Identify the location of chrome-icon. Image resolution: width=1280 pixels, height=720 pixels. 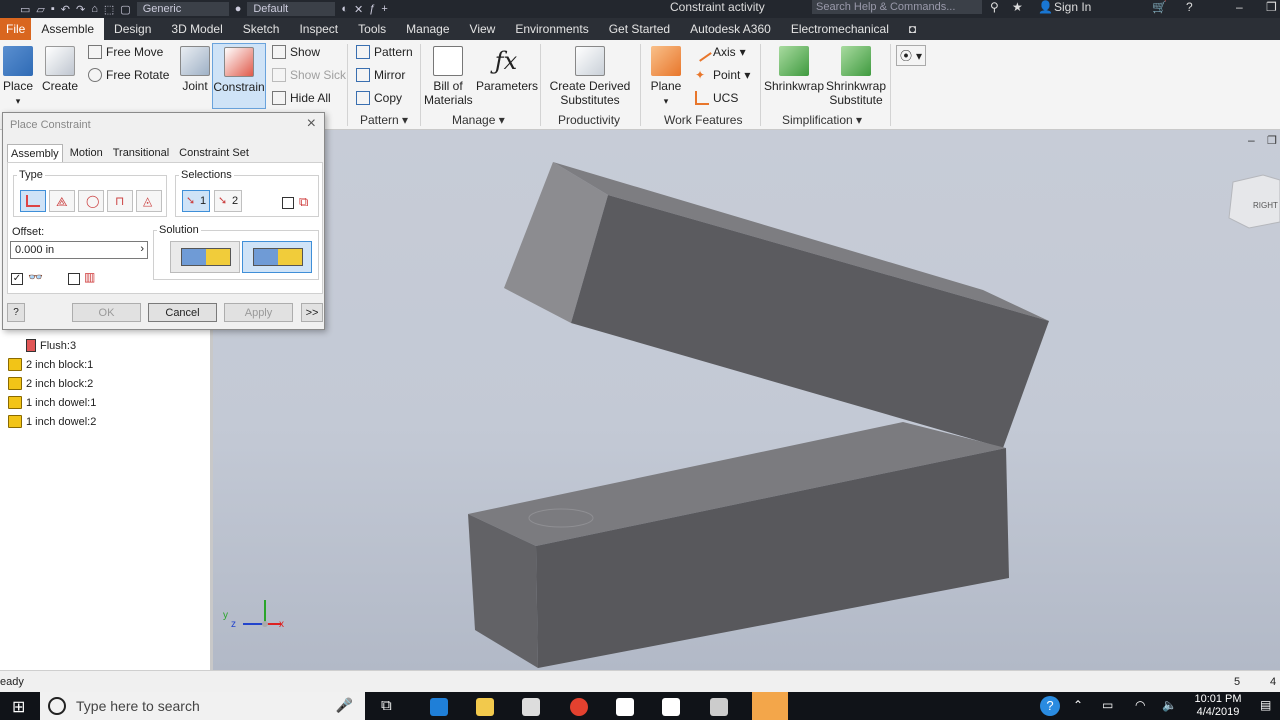
(579, 707).